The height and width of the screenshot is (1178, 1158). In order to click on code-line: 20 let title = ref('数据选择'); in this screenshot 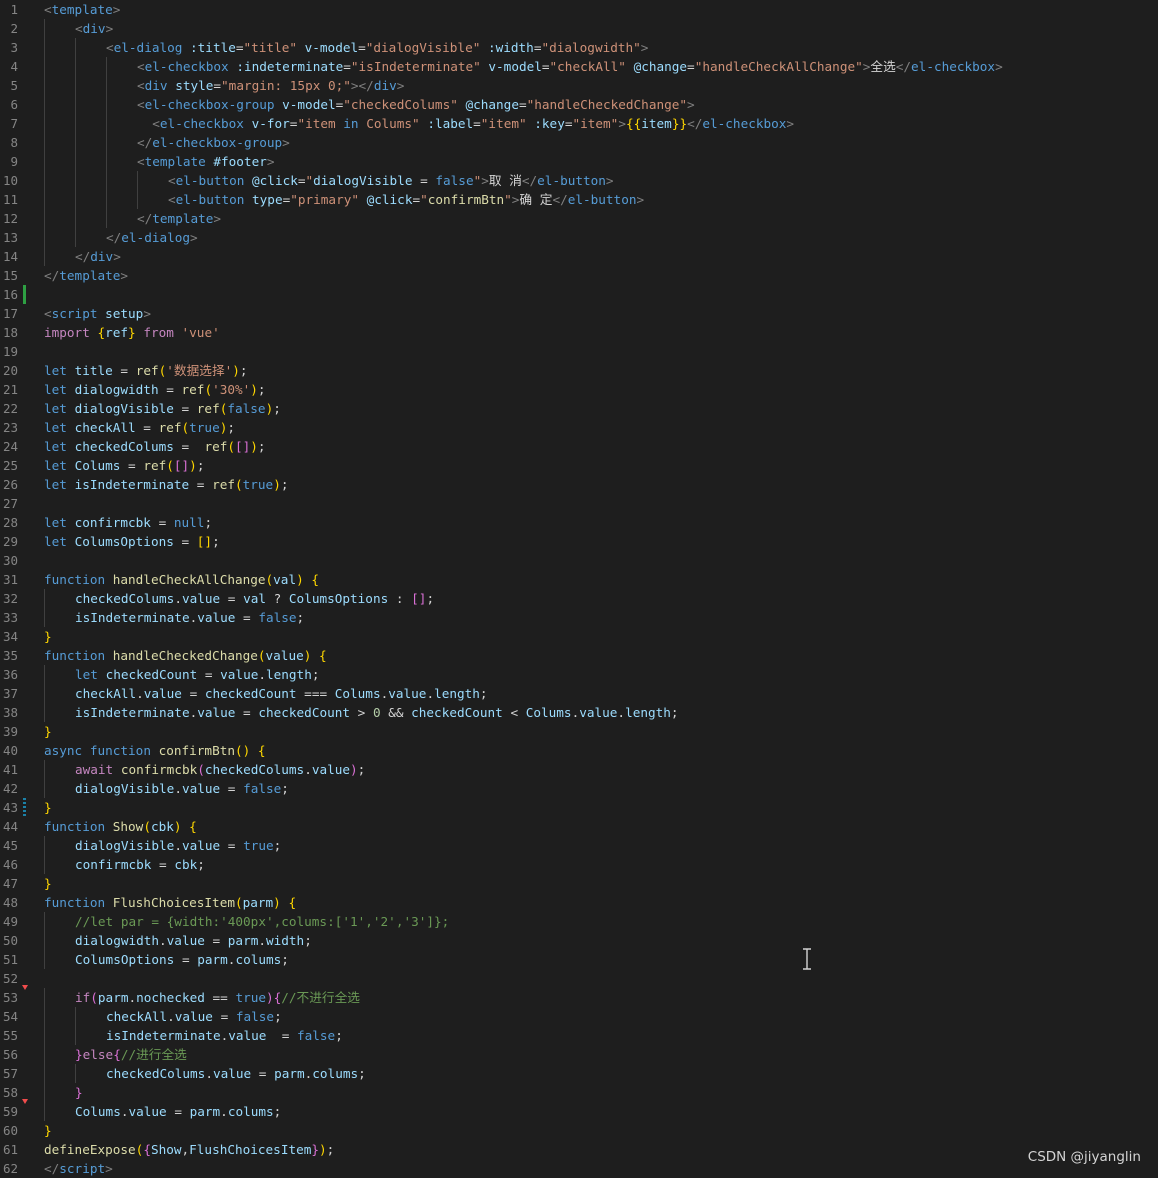, I will do `click(579, 370)`.